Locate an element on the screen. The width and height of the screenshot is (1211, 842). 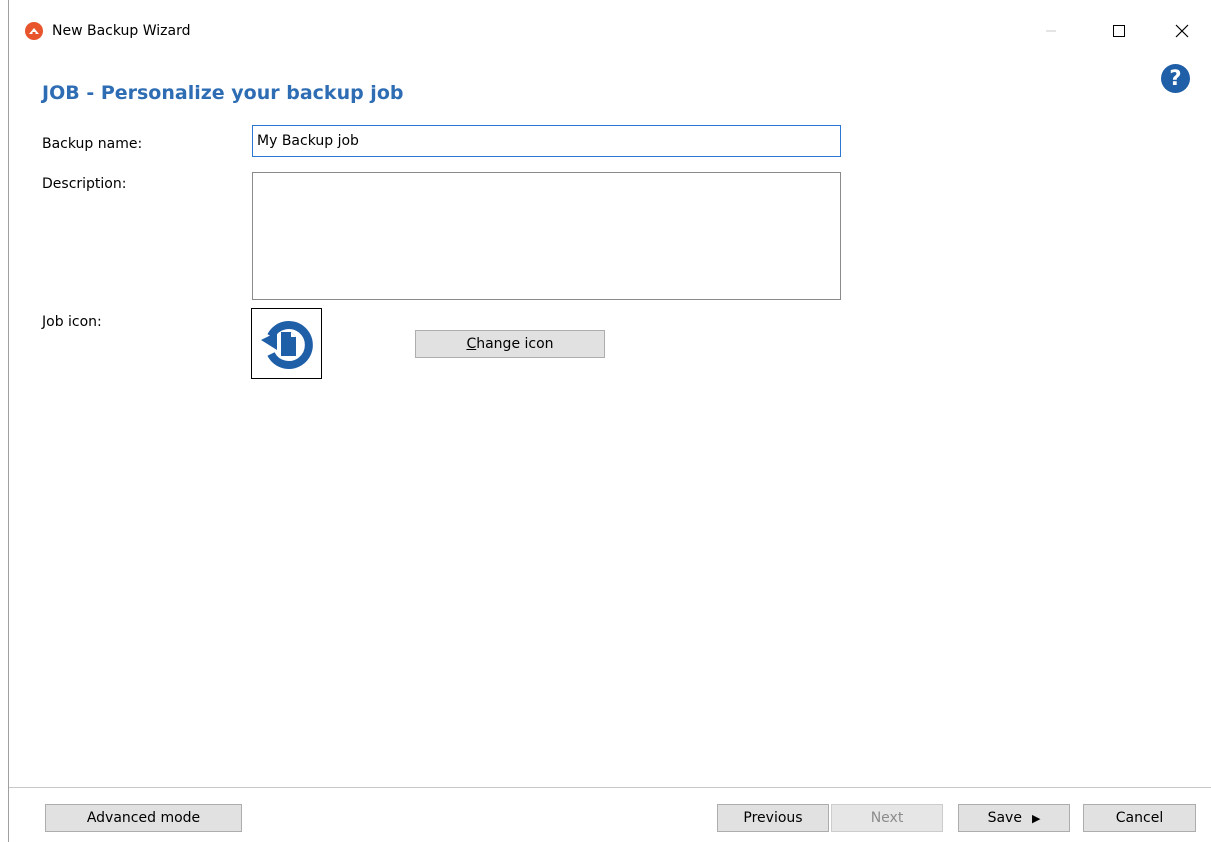
save-button: Save ▶ is located at coordinates (1014, 818).